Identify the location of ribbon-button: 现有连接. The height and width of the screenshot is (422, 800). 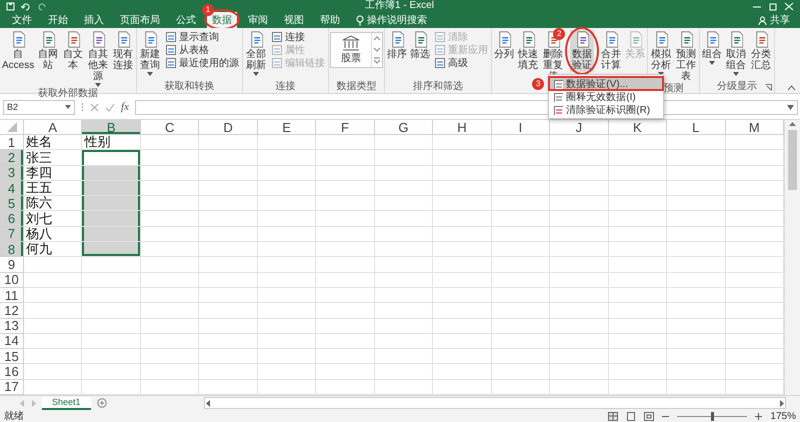
(123, 51).